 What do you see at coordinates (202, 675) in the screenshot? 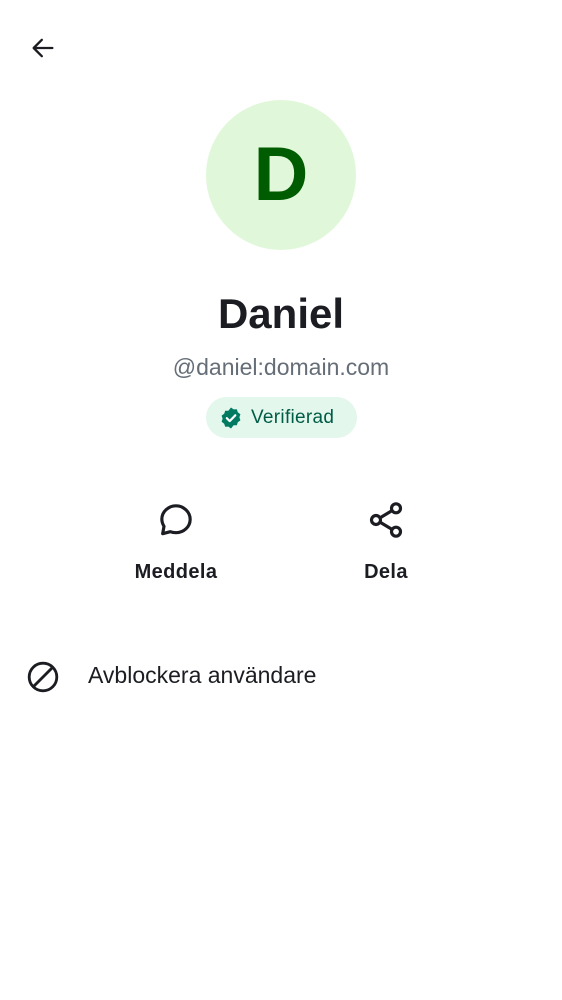
I see `unblock-user-label: Avblockera användare` at bounding box center [202, 675].